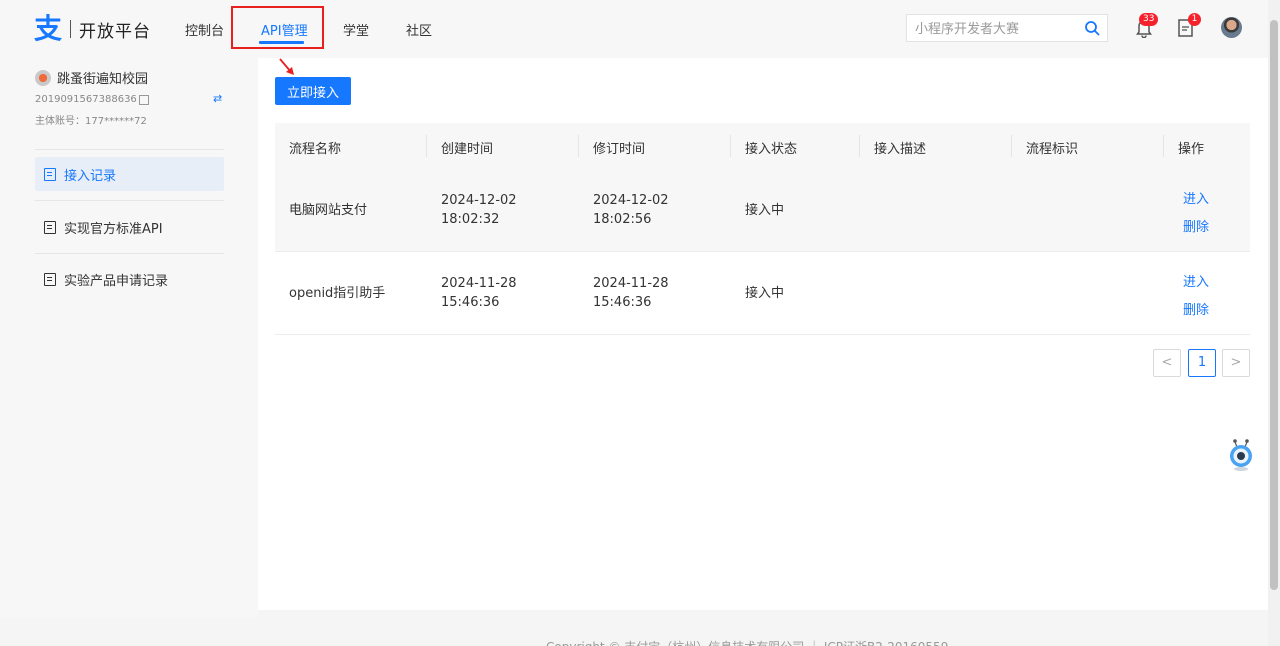 This screenshot has height=646, width=1280. Describe the element at coordinates (1274, 305) in the screenshot. I see `scrollbar-thumb` at that location.